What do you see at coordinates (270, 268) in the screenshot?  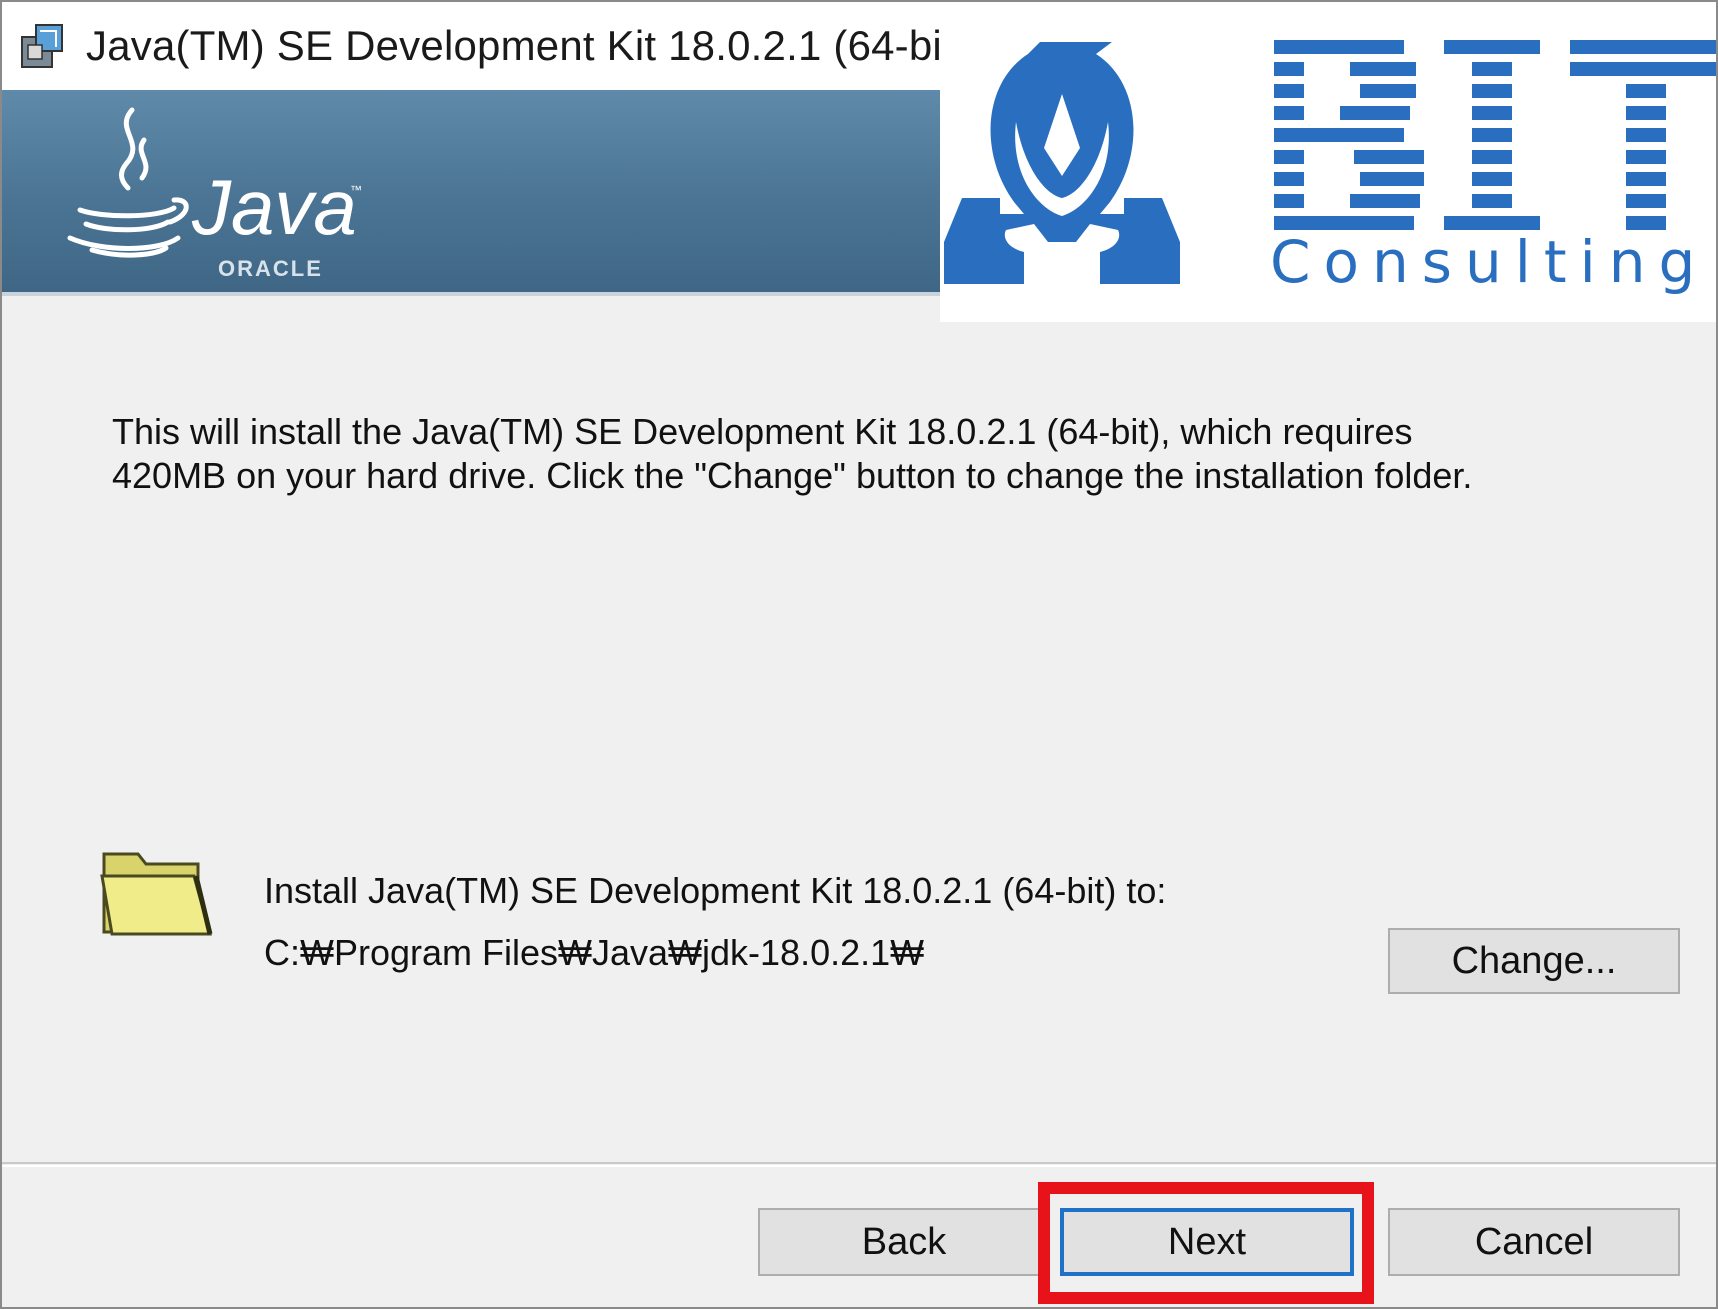 I see `oracle-wordmark: ORACLE` at bounding box center [270, 268].